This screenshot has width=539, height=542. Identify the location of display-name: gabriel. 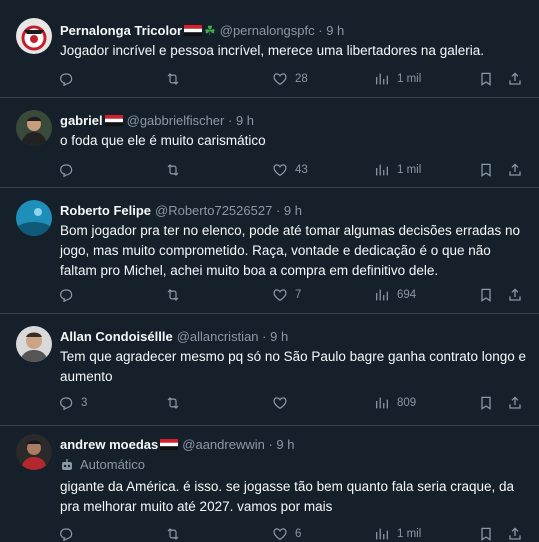
(81, 120).